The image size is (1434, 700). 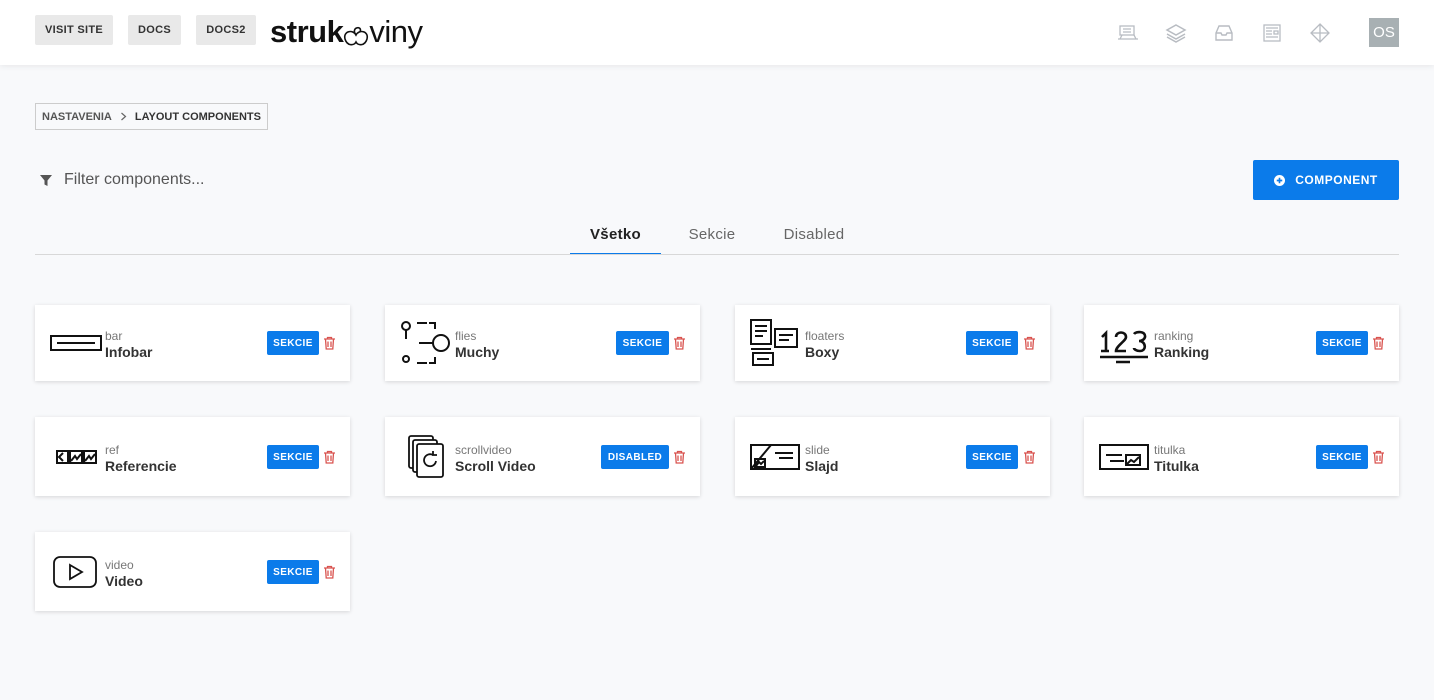 What do you see at coordinates (817, 450) in the screenshot?
I see `component-key: slide` at bounding box center [817, 450].